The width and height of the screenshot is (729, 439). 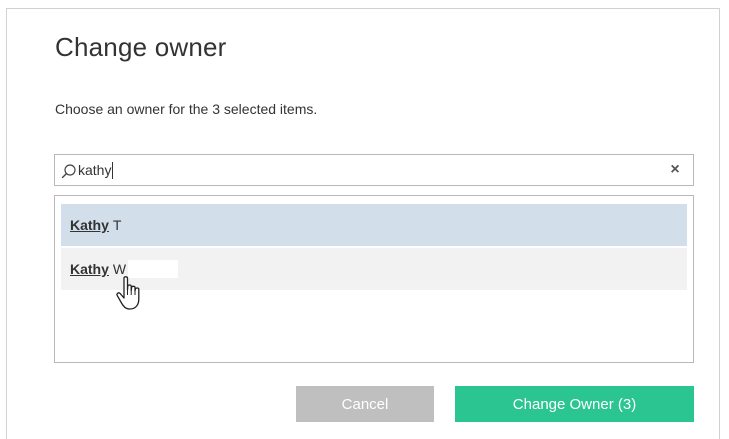 I want to click on dialog-title: Change owner, so click(x=141, y=47).